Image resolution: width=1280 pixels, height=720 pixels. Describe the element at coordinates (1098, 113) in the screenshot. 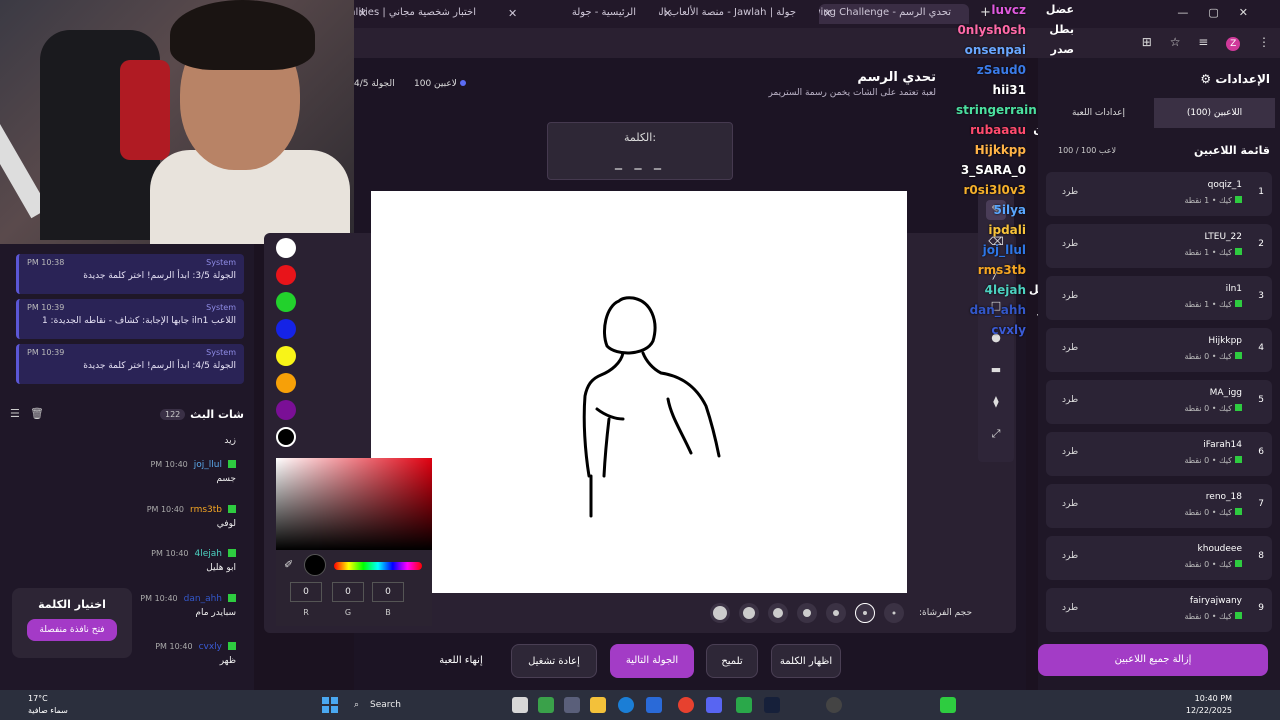

I see `tab-game-settings: إعدادات اللعبة` at that location.